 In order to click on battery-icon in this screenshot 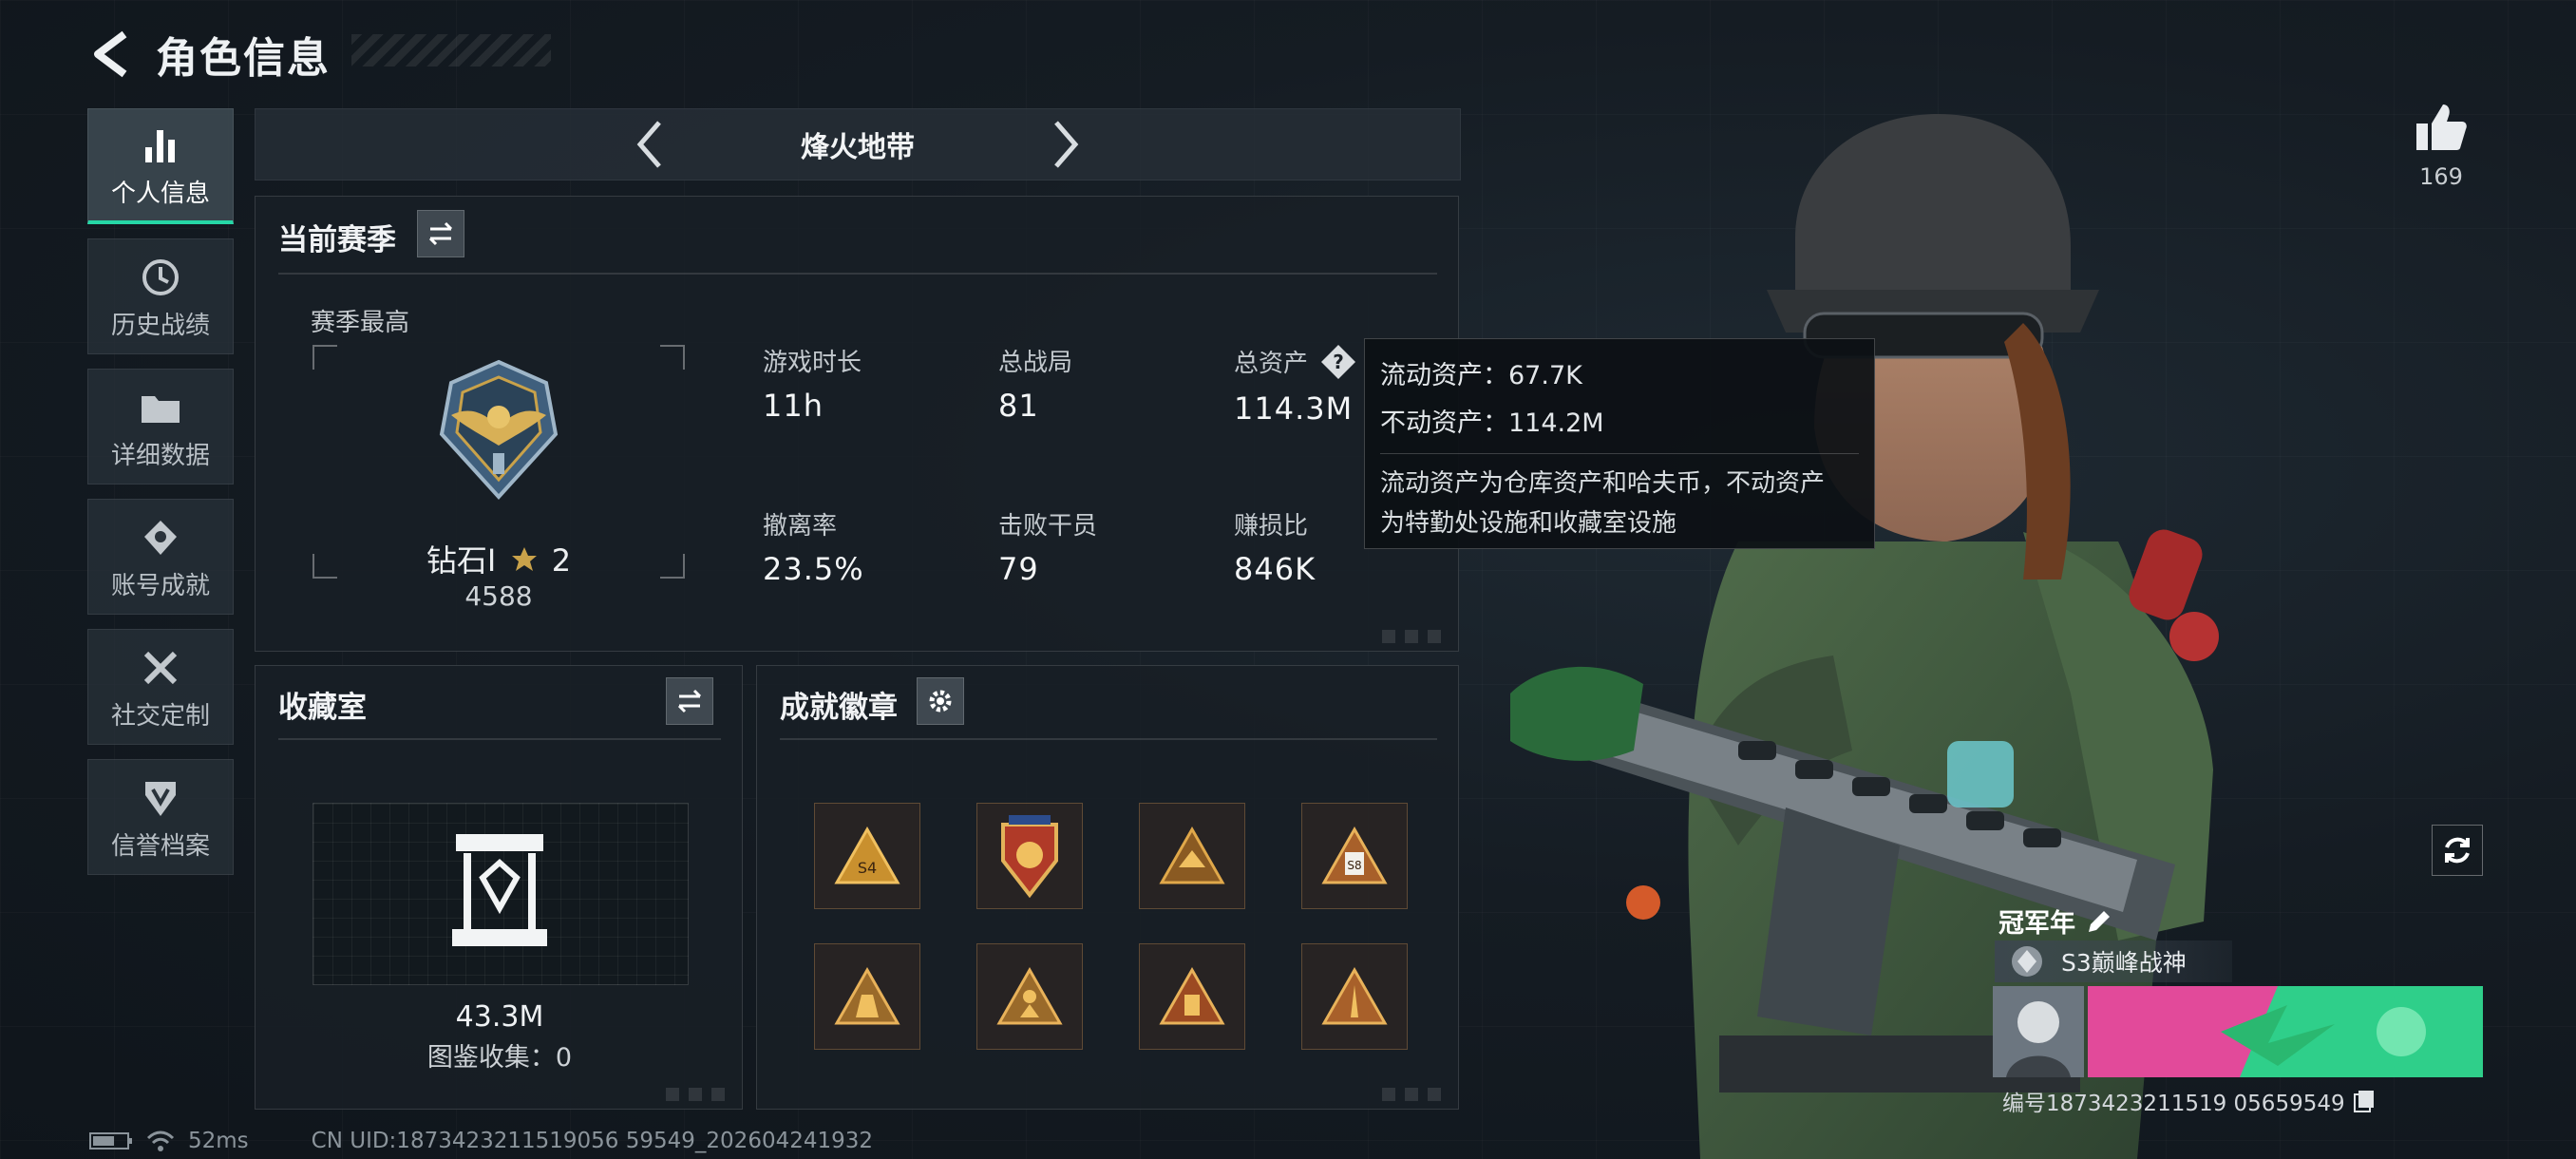, I will do `click(110, 1141)`.